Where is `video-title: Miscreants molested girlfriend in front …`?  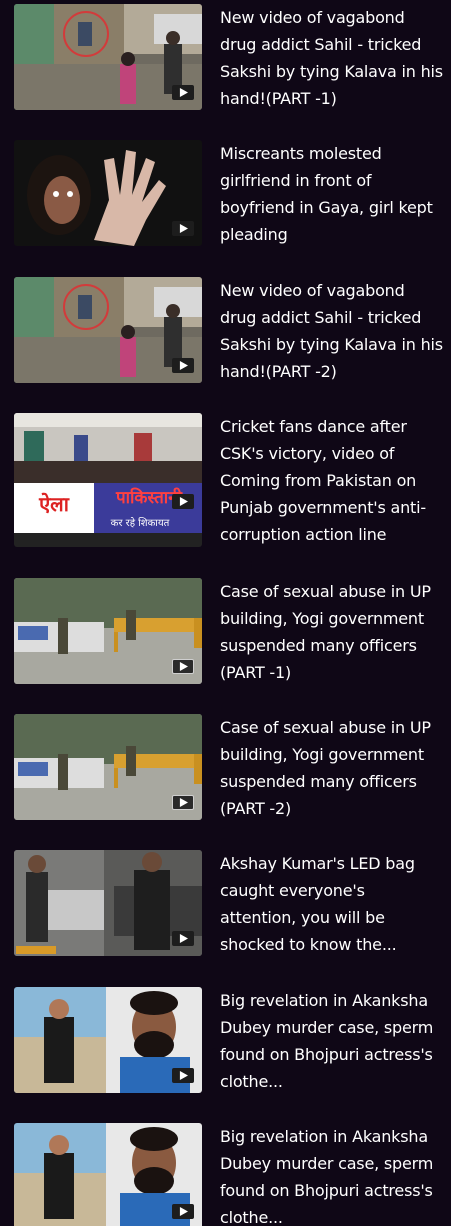
video-title: Miscreants molested girlfriend in front … is located at coordinates (332, 194).